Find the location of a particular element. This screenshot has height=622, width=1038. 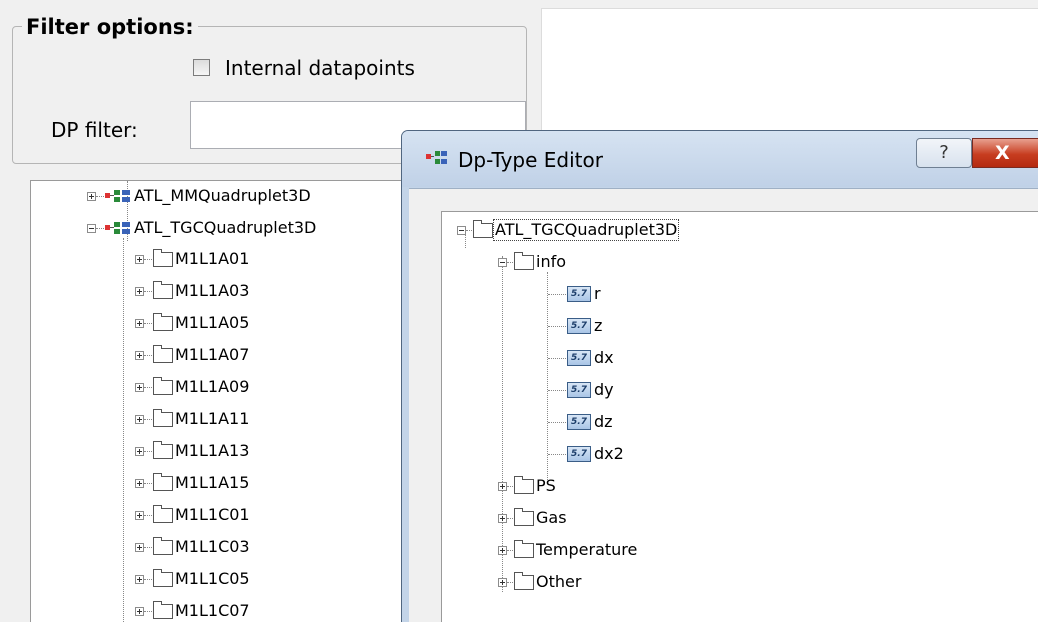

folder-node: Other is located at coordinates (540, 582).